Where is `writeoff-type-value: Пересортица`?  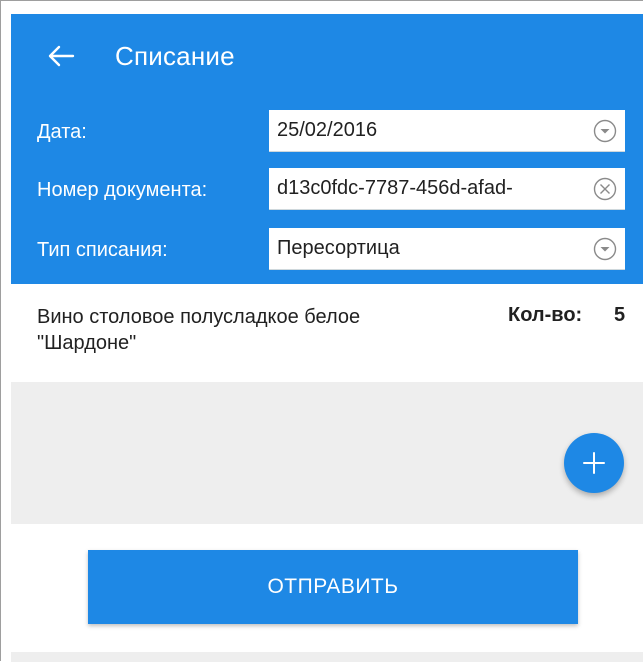
writeoff-type-value: Пересортица is located at coordinates (338, 248).